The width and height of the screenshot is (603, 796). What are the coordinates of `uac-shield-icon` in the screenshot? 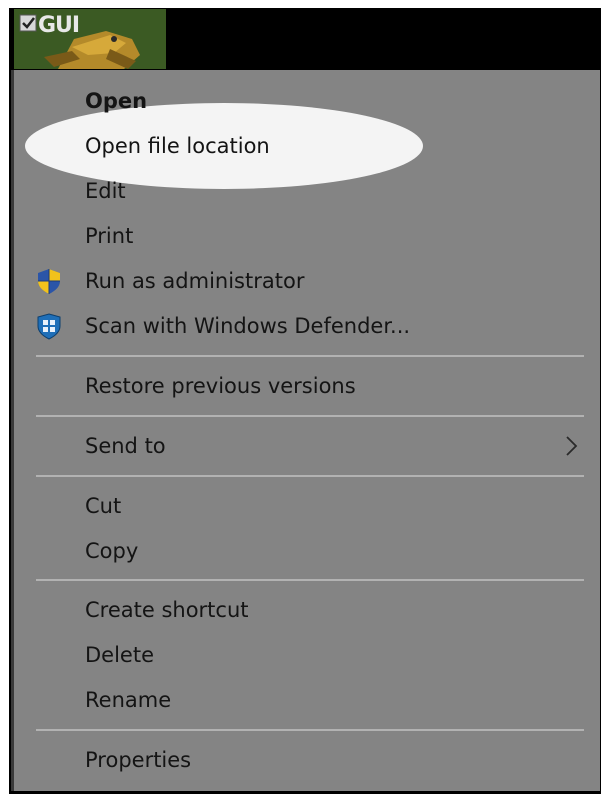 It's located at (49, 281).